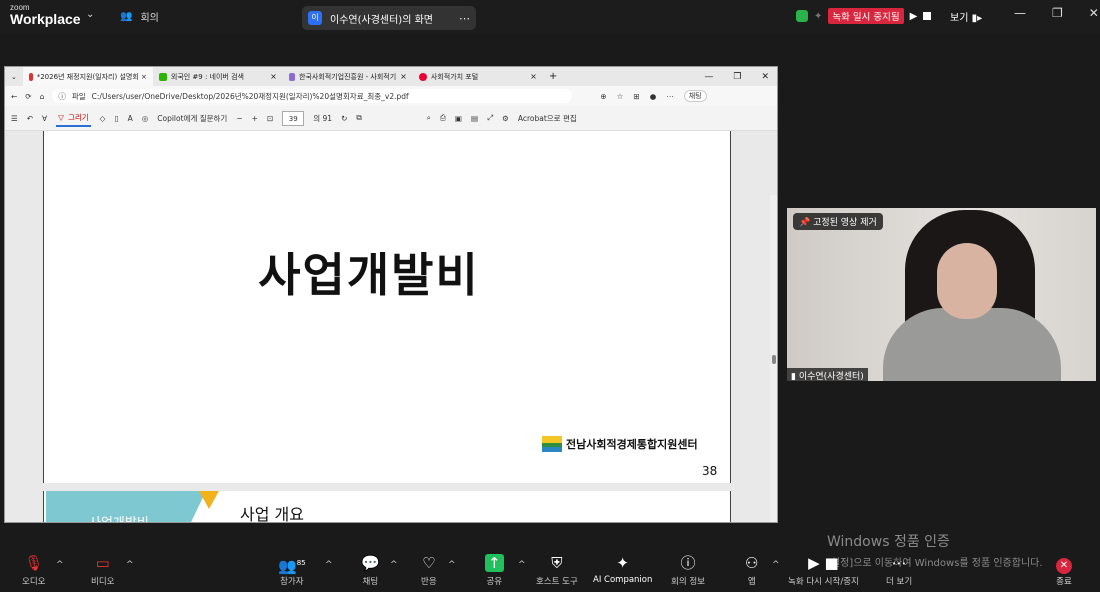 The image size is (1100, 592). I want to click on more-options-icon: ⋯, so click(464, 18).